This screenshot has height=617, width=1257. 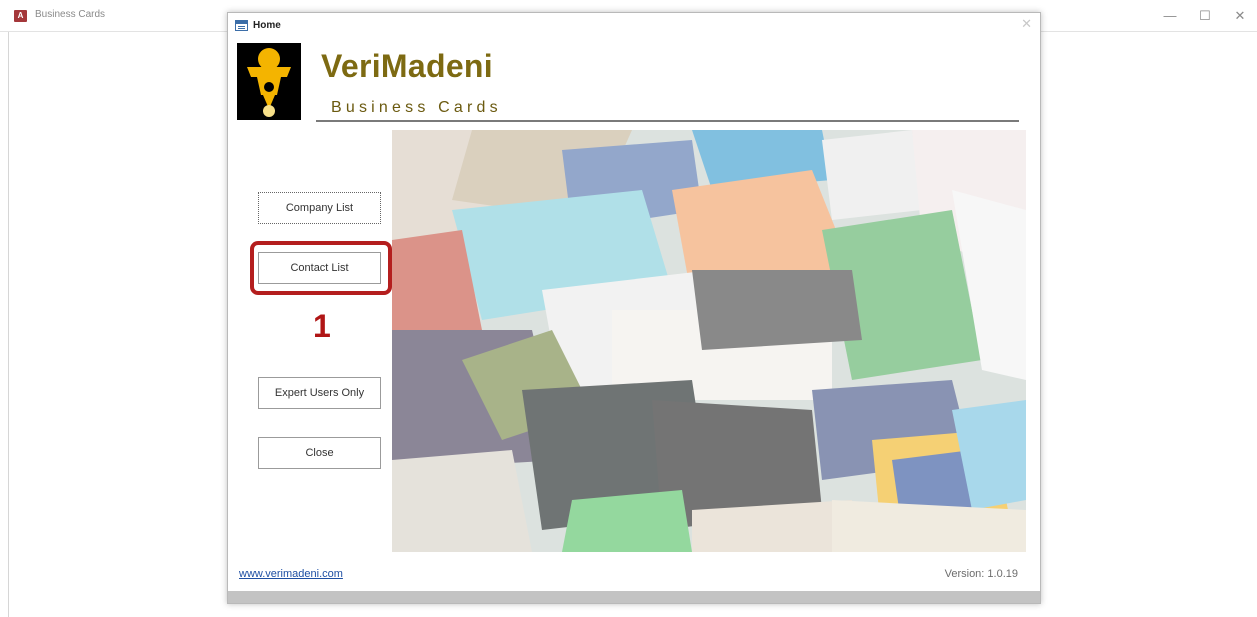 I want to click on version-label: Version: 1.0.19, so click(x=981, y=574).